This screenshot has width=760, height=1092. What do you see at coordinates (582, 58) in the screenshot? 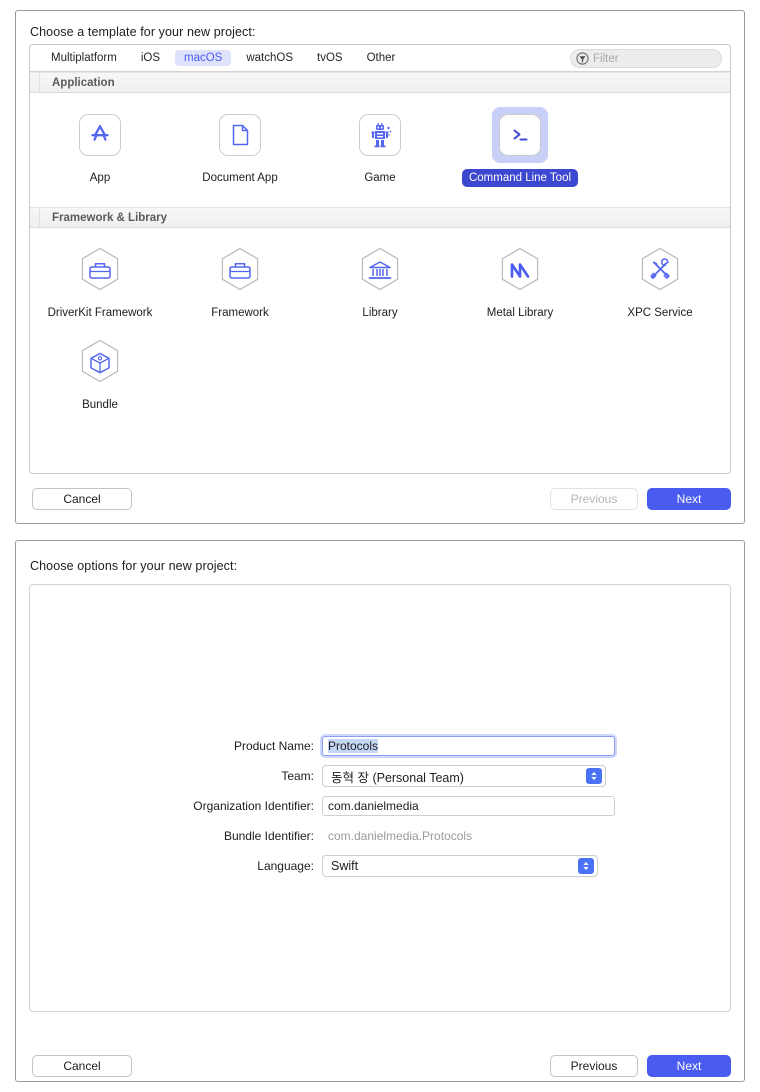
I see `filter-icon` at bounding box center [582, 58].